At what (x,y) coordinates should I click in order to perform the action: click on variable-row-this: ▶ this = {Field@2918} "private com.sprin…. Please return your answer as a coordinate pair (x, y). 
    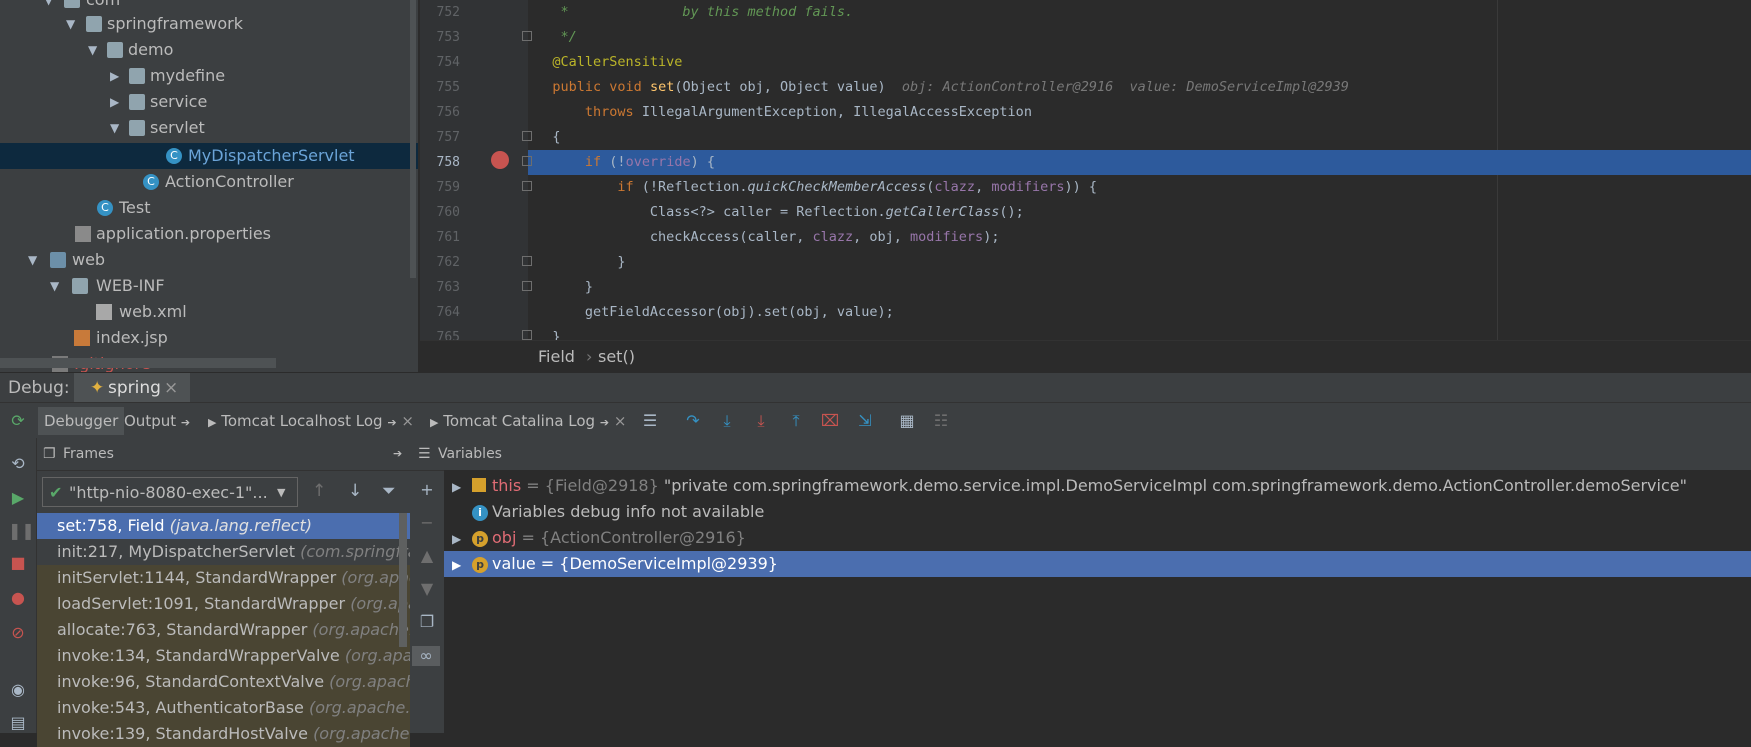
    Looking at the image, I should click on (1097, 486).